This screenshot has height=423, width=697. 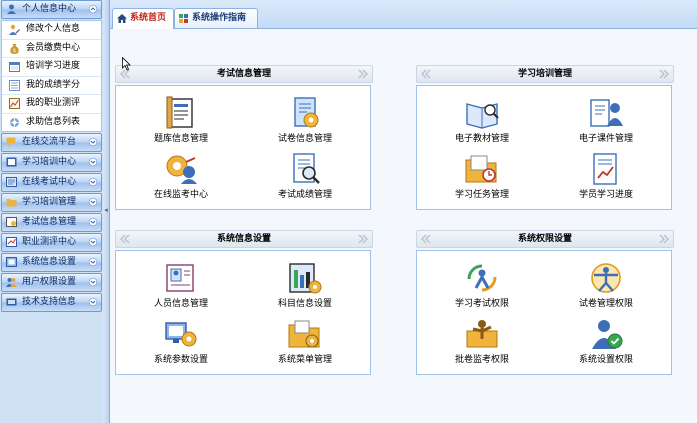 I want to click on sidebar-item-label: 修改个人信息, so click(x=53, y=29).